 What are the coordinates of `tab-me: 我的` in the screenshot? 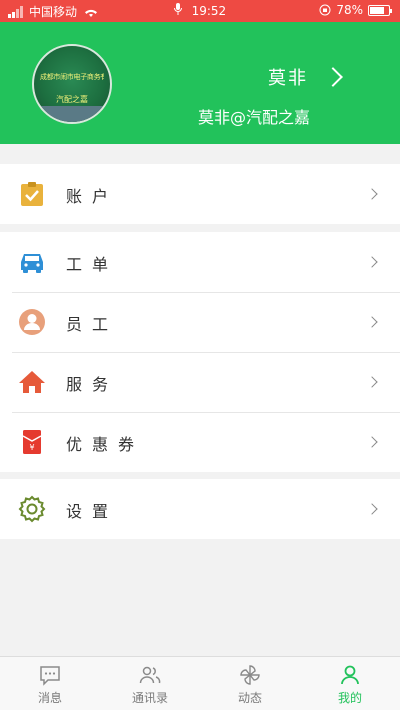 It's located at (350, 683).